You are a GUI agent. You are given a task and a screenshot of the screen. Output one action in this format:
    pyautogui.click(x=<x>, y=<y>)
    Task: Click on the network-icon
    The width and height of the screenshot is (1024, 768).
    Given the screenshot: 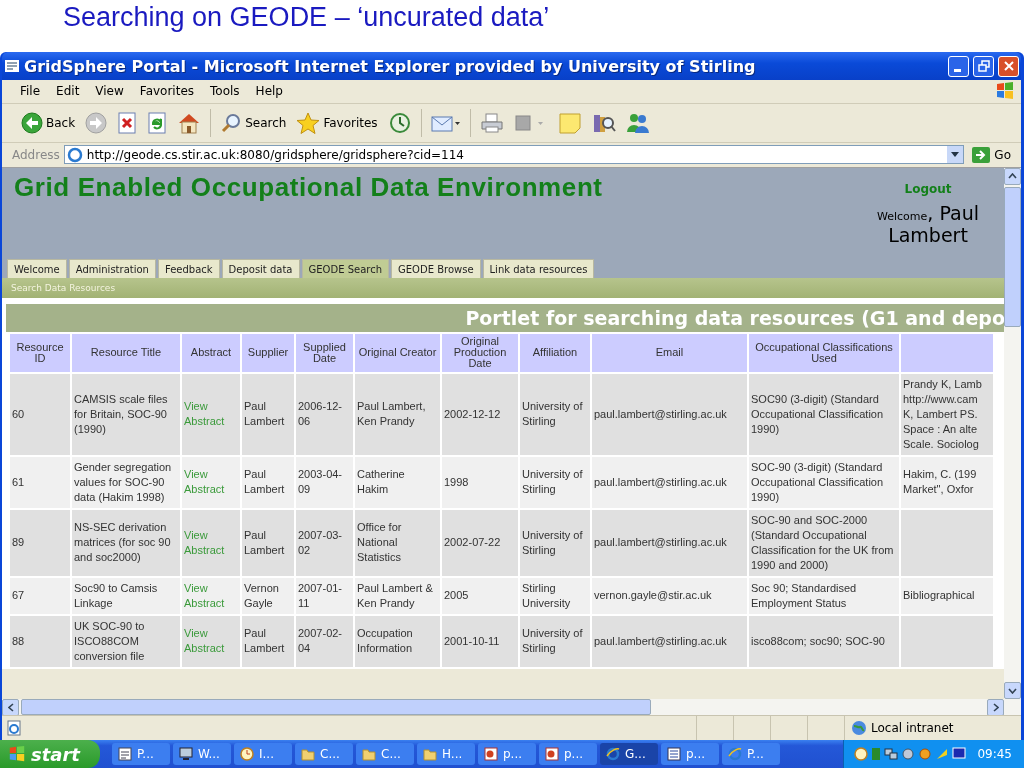 What is the action you would take?
    pyautogui.click(x=891, y=754)
    